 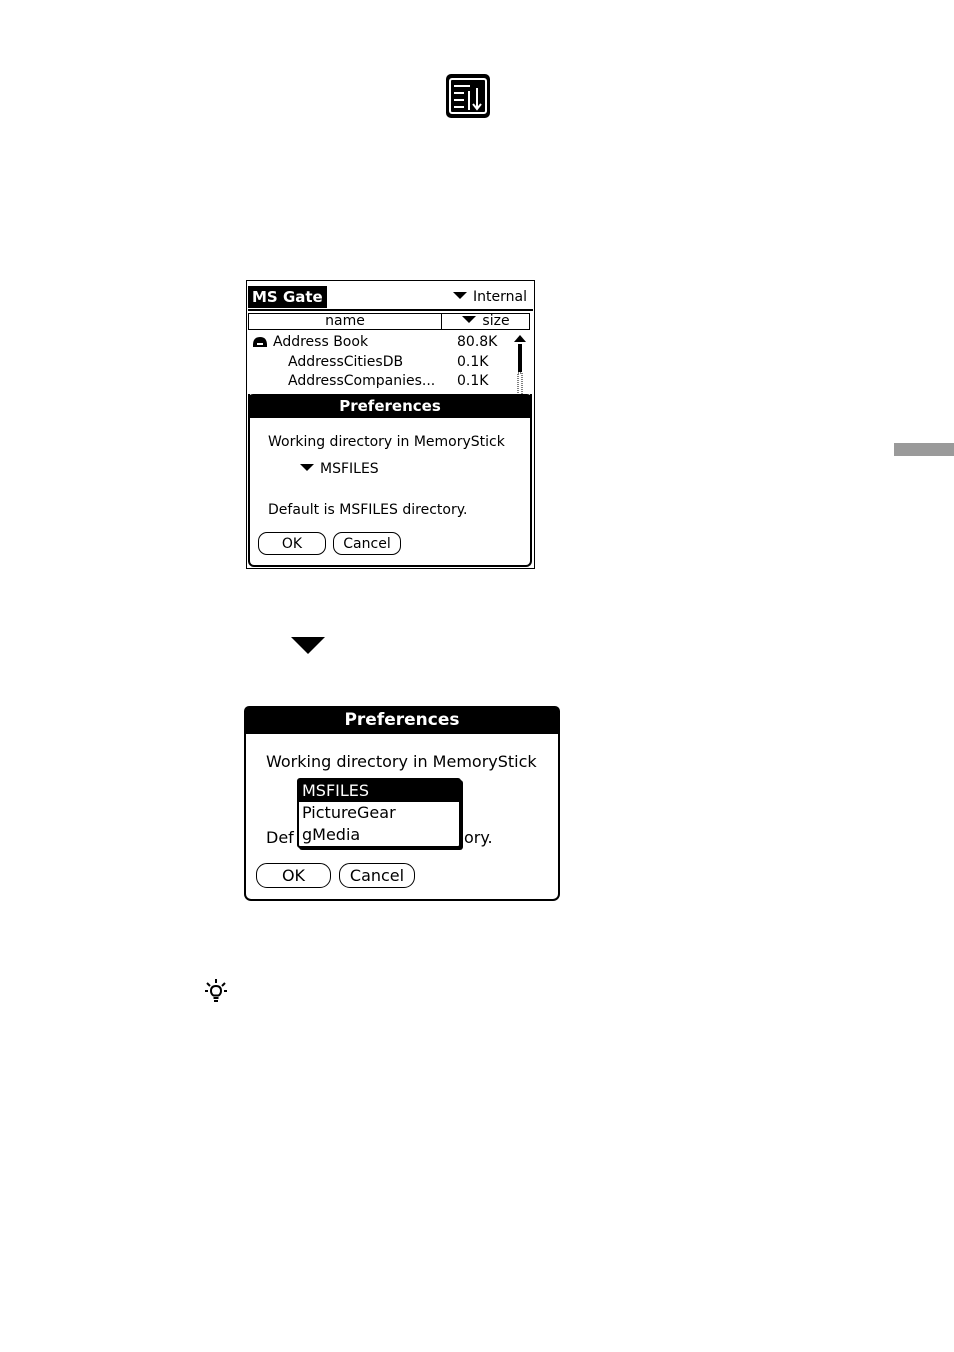 What do you see at coordinates (496, 321) in the screenshot?
I see `column-size-label: size` at bounding box center [496, 321].